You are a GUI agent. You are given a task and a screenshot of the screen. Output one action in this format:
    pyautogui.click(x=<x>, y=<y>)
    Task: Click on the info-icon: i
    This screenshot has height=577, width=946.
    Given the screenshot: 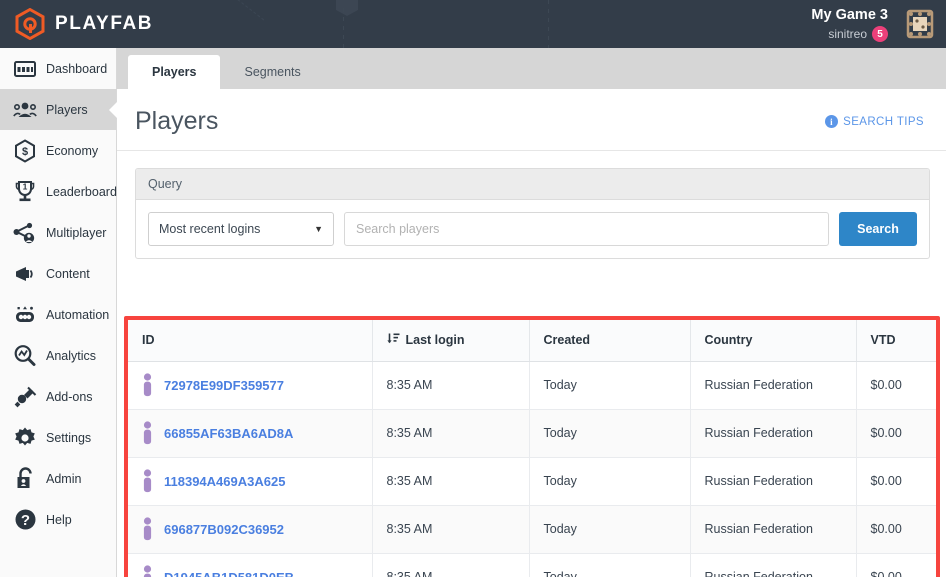 What is the action you would take?
    pyautogui.click(x=832, y=121)
    